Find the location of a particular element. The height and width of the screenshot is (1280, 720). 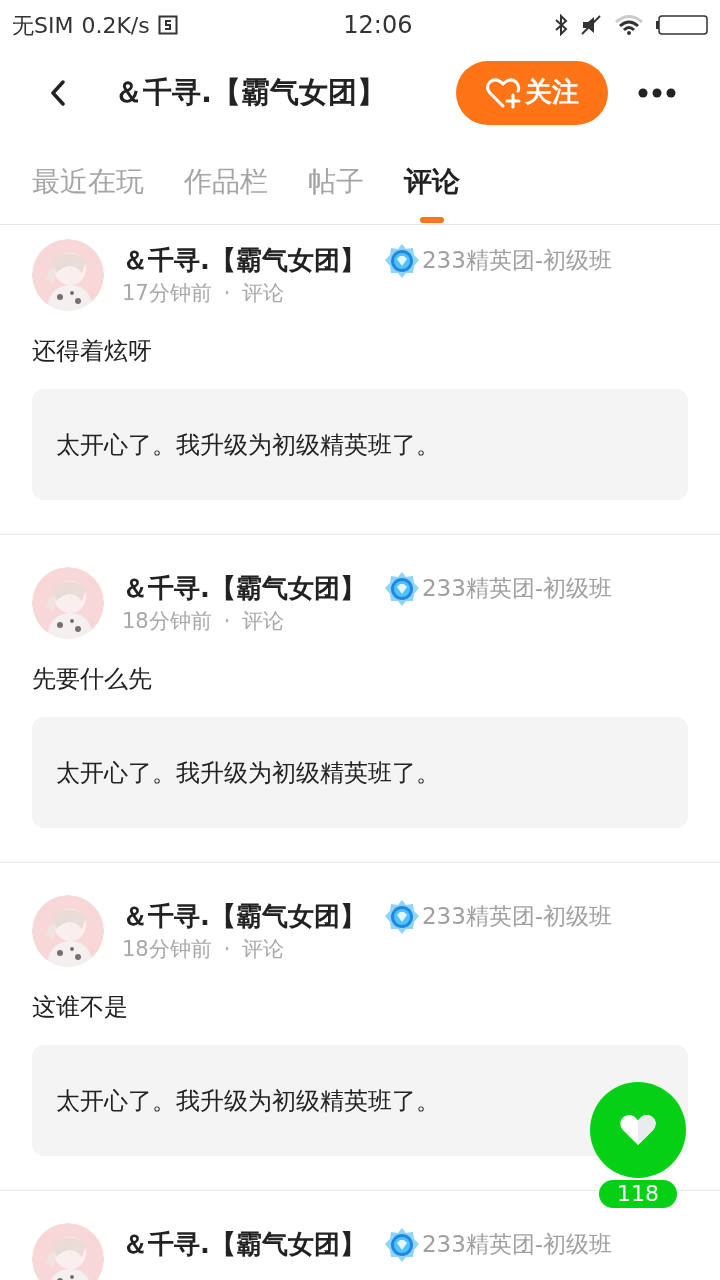

heart-icon is located at coordinates (638, 1130).